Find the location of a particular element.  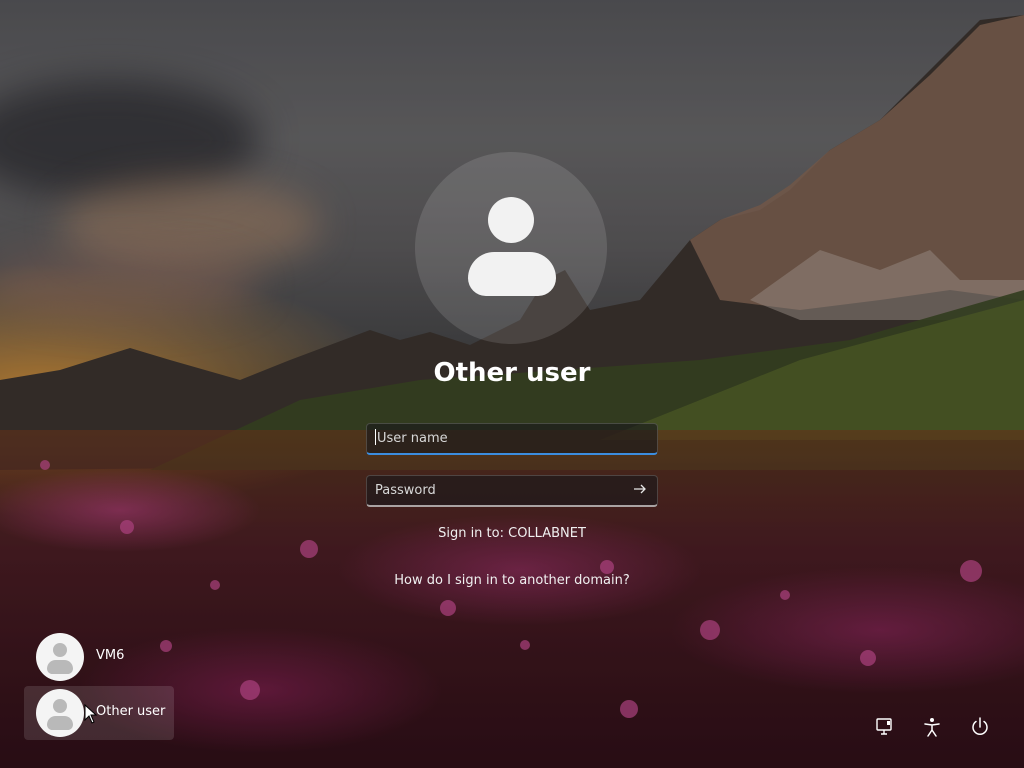

person-icon-head is located at coordinates (511, 220).